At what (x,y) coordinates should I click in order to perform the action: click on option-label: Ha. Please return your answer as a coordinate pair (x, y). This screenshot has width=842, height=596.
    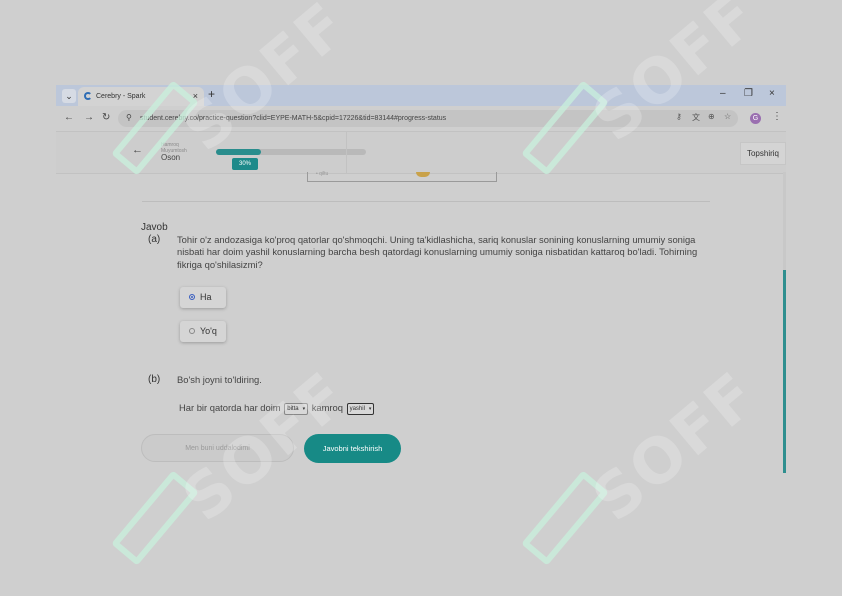
    Looking at the image, I should click on (206, 297).